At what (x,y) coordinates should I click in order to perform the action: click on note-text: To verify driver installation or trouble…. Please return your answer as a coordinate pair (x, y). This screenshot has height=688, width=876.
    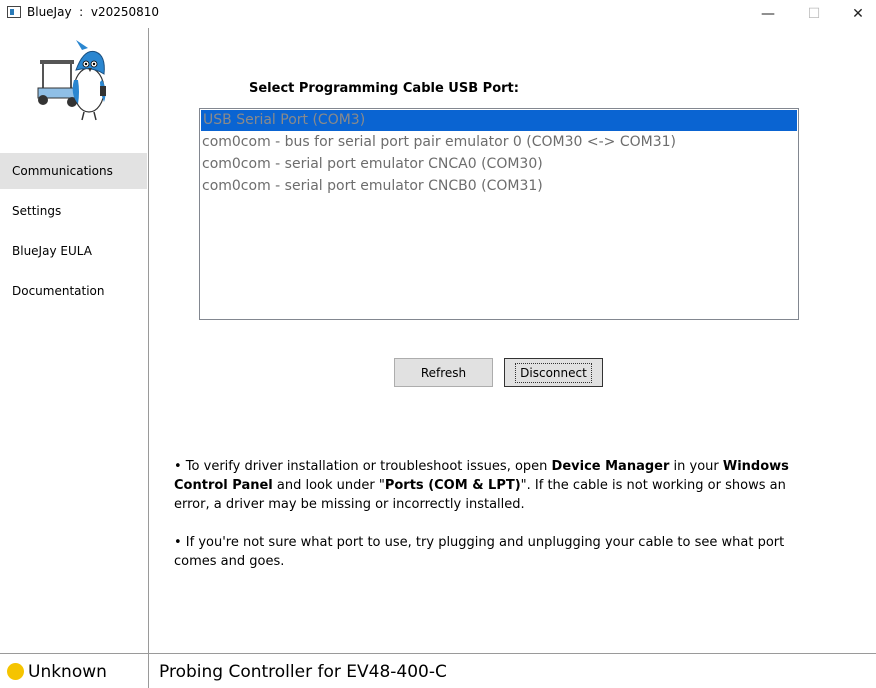
    Looking at the image, I should click on (366, 466).